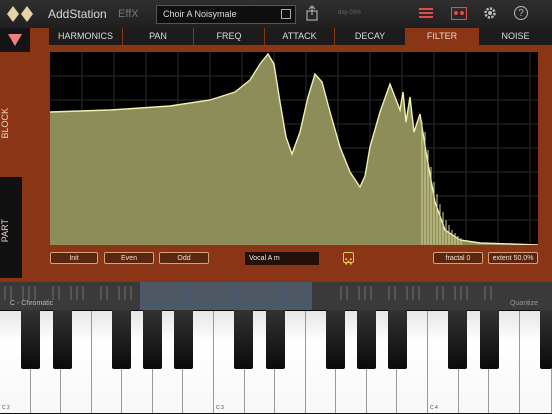 This screenshot has width=552, height=414. I want to click on share-icon, so click(312, 13).